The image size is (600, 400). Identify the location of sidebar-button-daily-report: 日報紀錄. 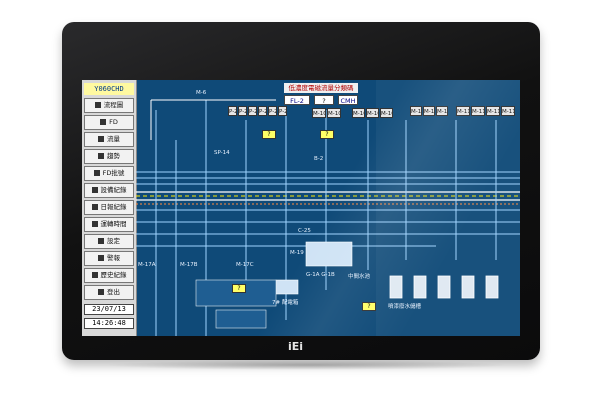
(109, 207).